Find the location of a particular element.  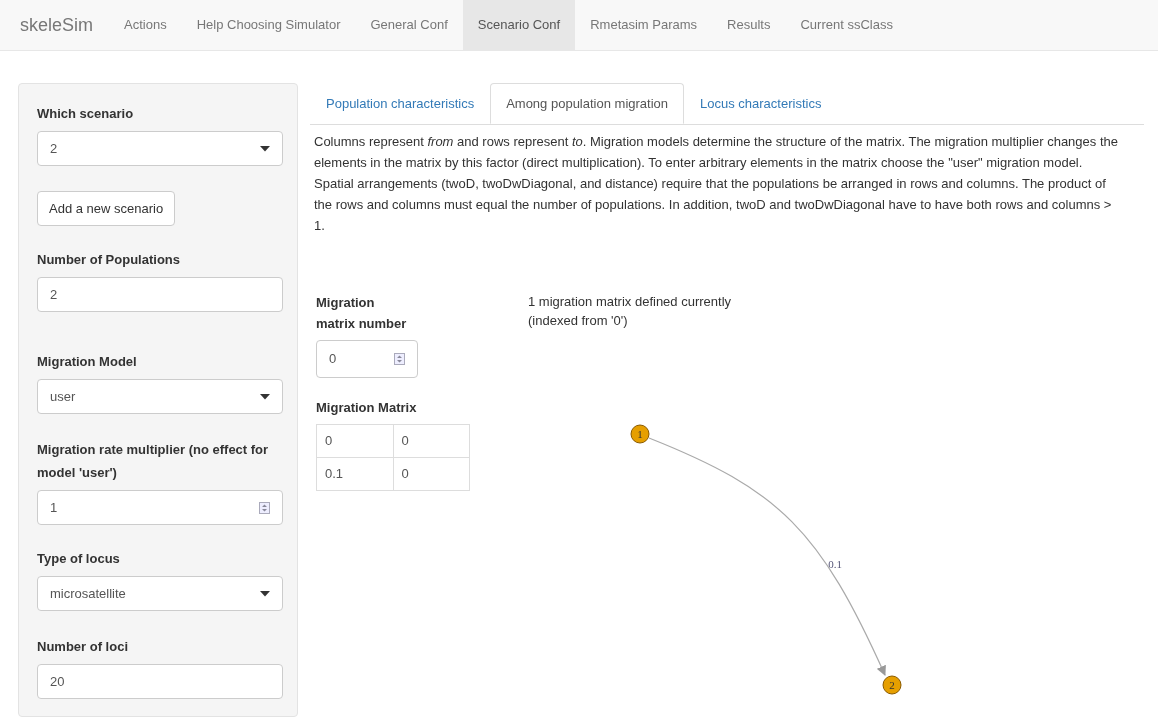

info-text: (indexed from '0') is located at coordinates (578, 321).